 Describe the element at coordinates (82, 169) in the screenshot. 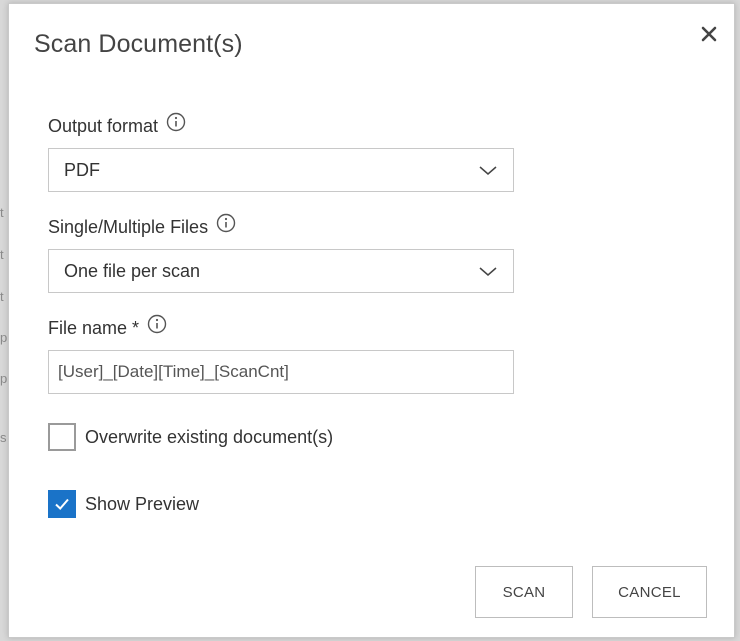

I see `output-format-value: PDF` at that location.